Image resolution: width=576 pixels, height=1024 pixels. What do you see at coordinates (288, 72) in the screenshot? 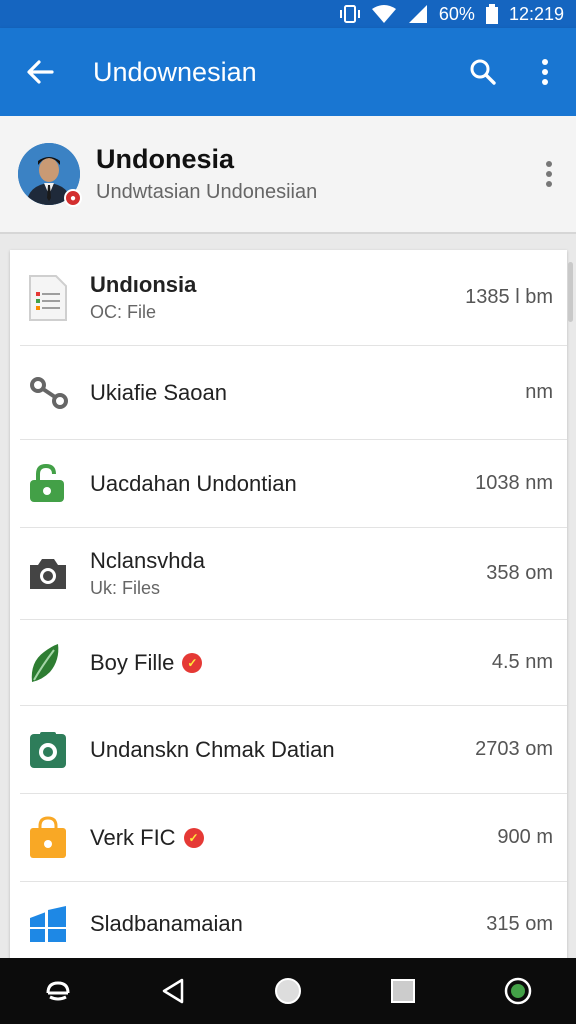
I see `app-bar: Undownesian` at bounding box center [288, 72].